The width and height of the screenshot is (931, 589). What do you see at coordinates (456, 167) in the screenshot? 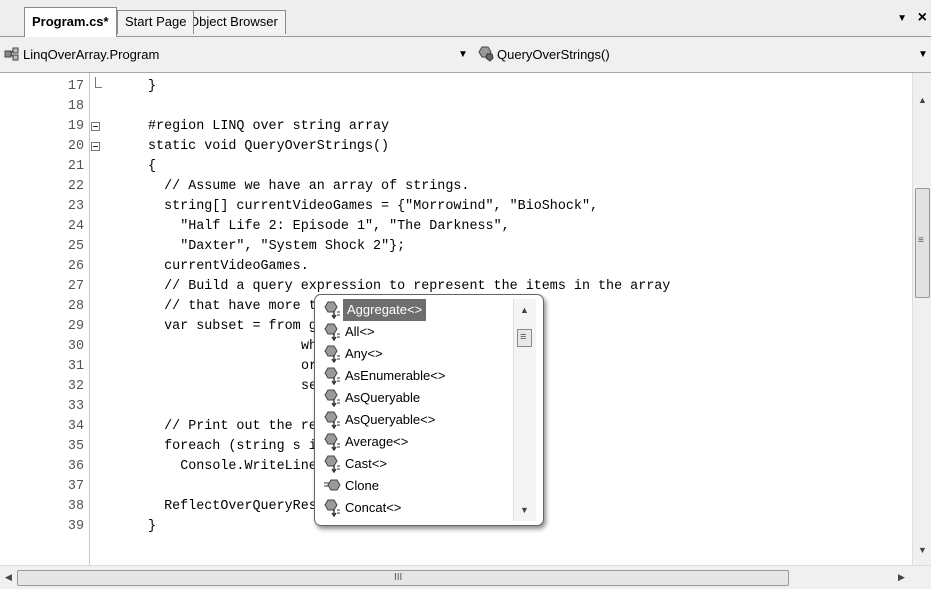
I see `code-line: 21 {` at bounding box center [456, 167].